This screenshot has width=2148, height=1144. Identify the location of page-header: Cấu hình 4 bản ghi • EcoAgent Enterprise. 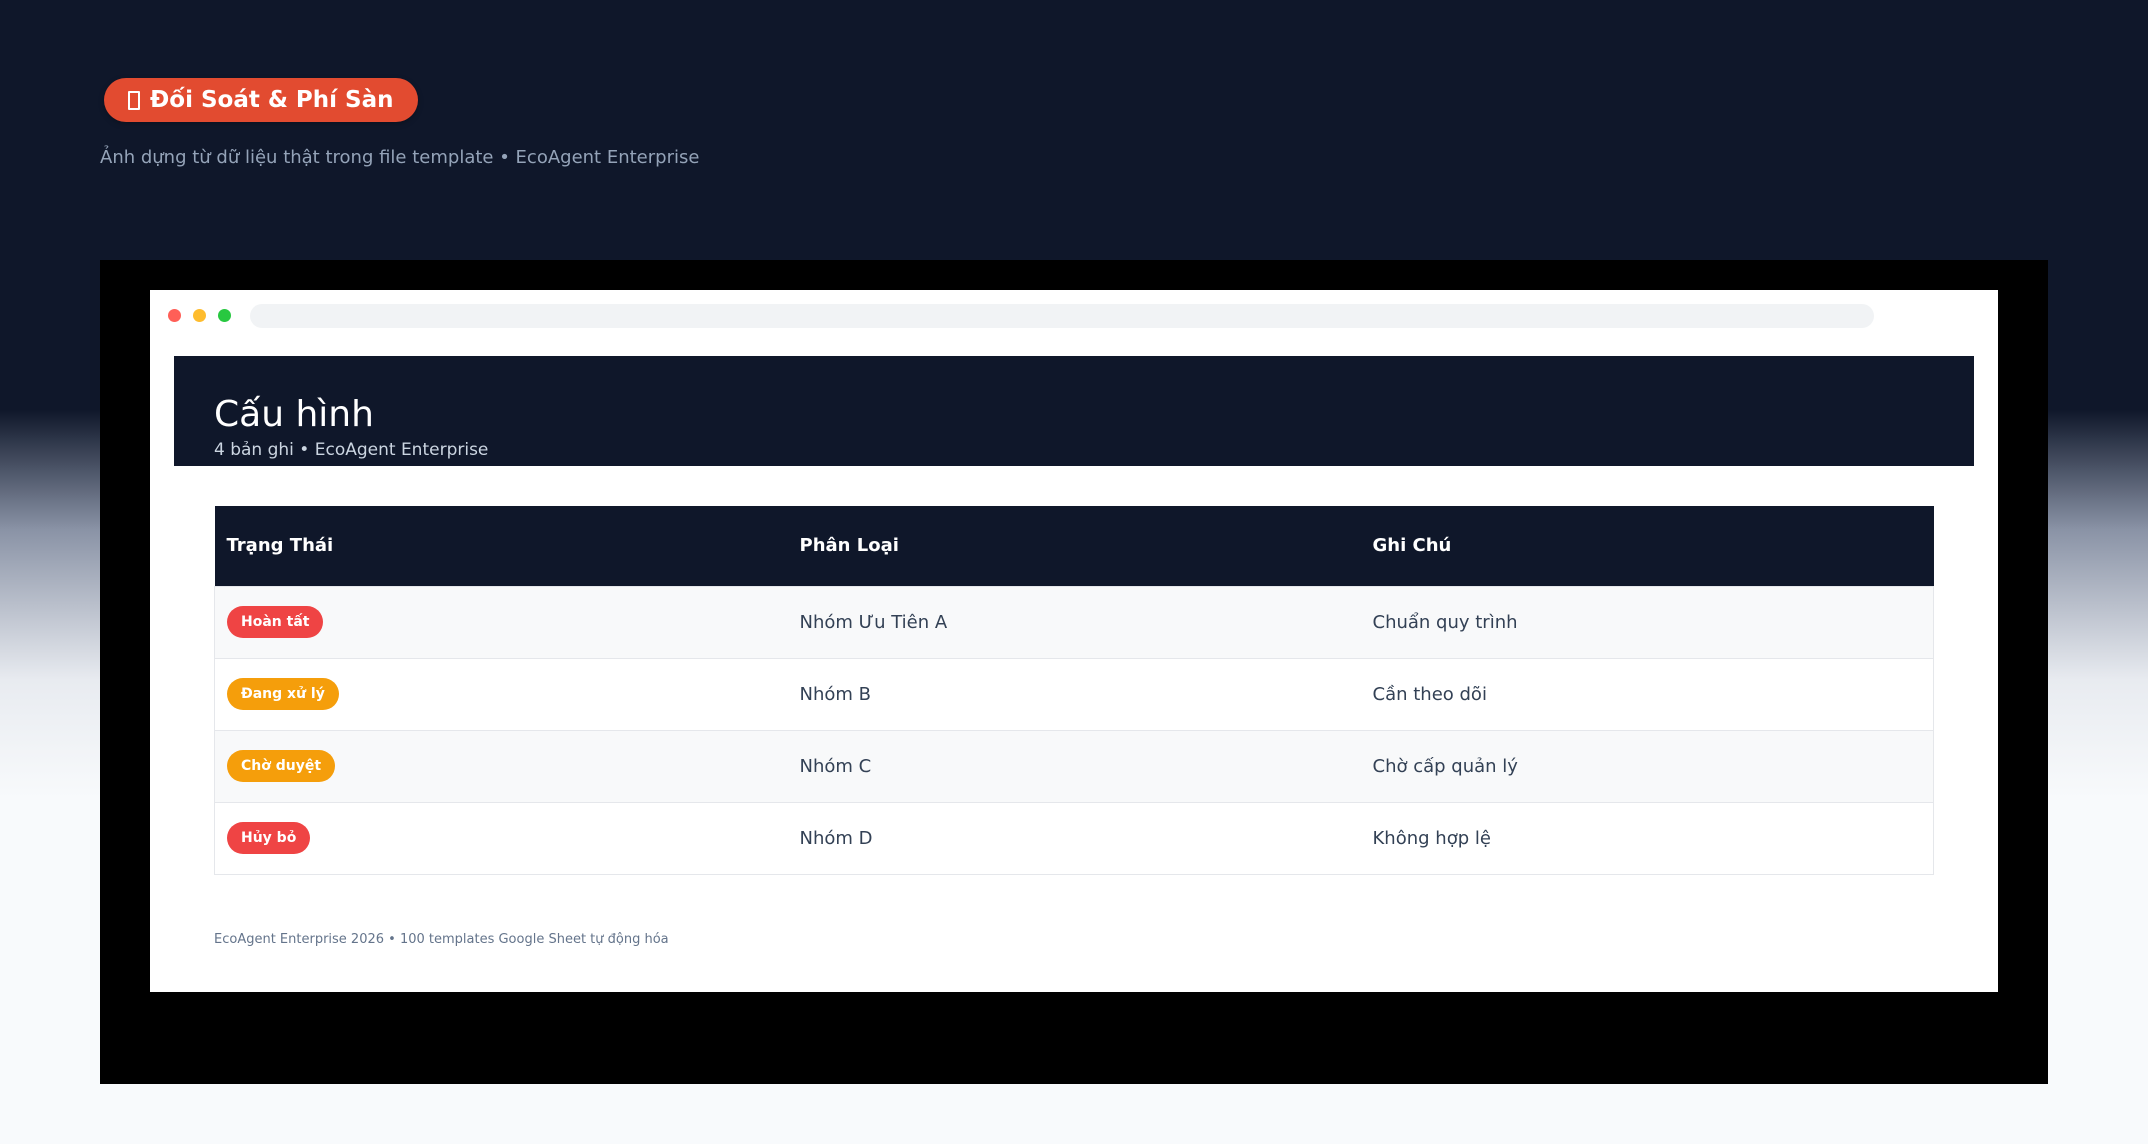
(1074, 411).